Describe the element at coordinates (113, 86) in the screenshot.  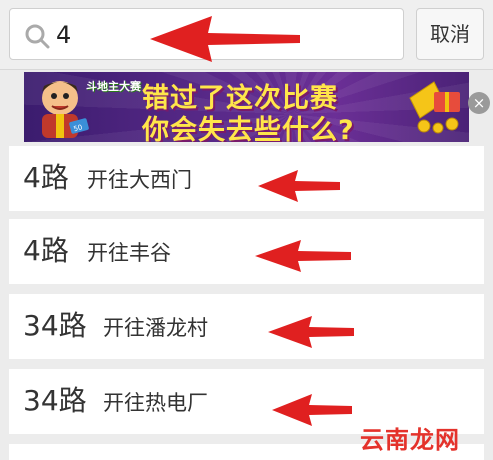
I see `ad-logo: 斗地主大赛` at that location.